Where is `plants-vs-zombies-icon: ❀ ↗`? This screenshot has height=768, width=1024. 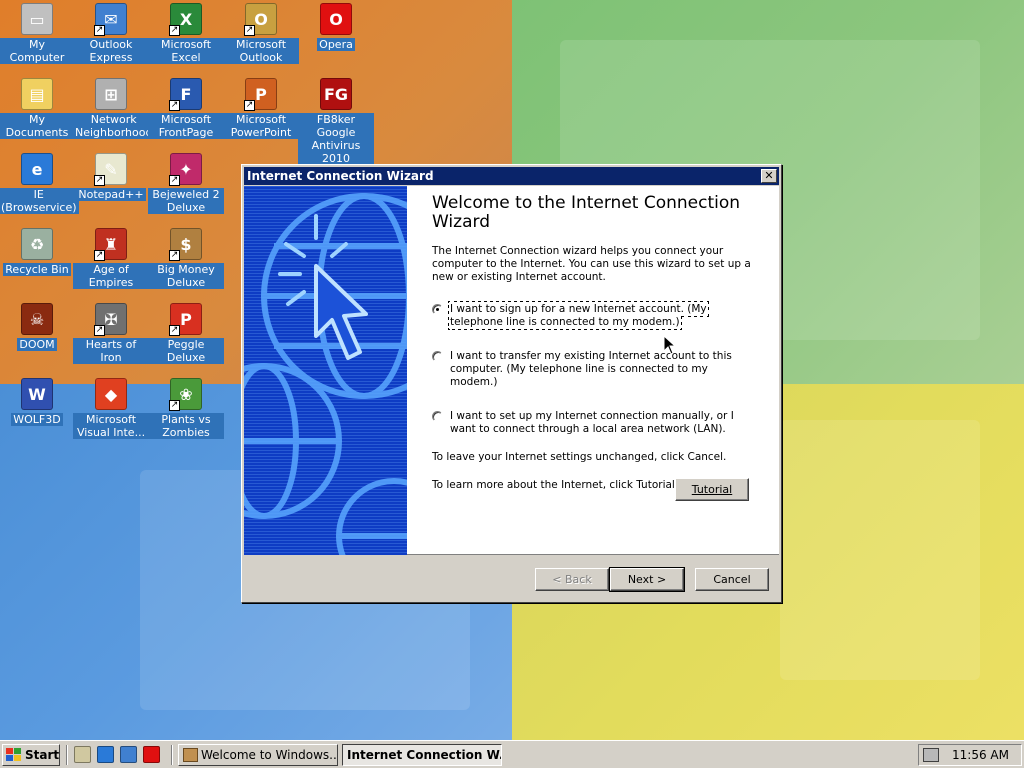
plants-vs-zombies-icon: ❀ ↗ is located at coordinates (185, 394).